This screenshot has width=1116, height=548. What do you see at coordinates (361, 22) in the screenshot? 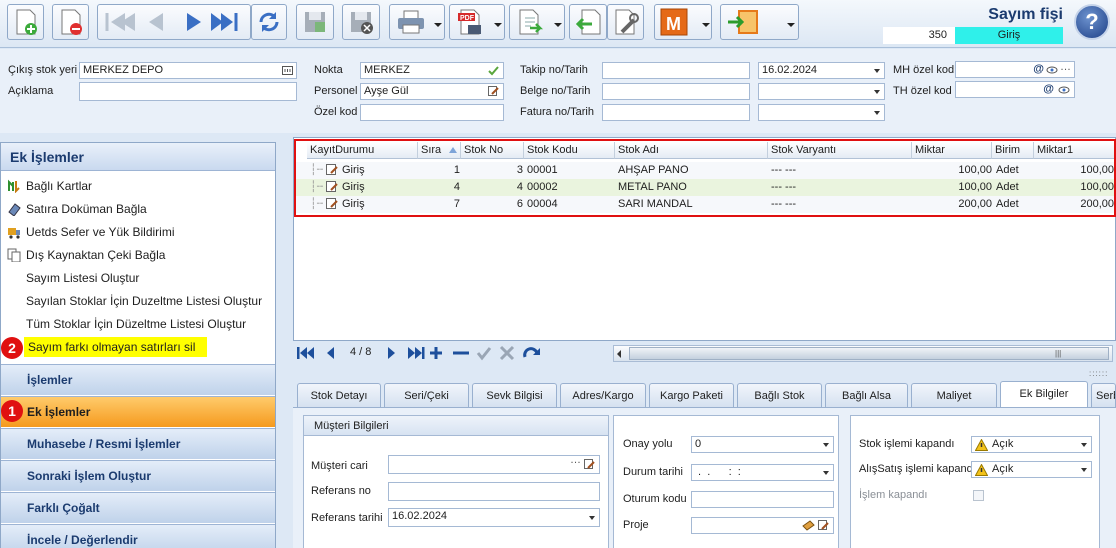
I see `save-close-button` at bounding box center [361, 22].